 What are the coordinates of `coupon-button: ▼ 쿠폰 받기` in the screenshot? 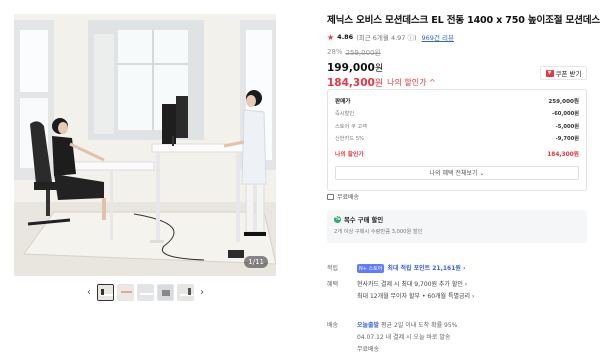 It's located at (563, 73).